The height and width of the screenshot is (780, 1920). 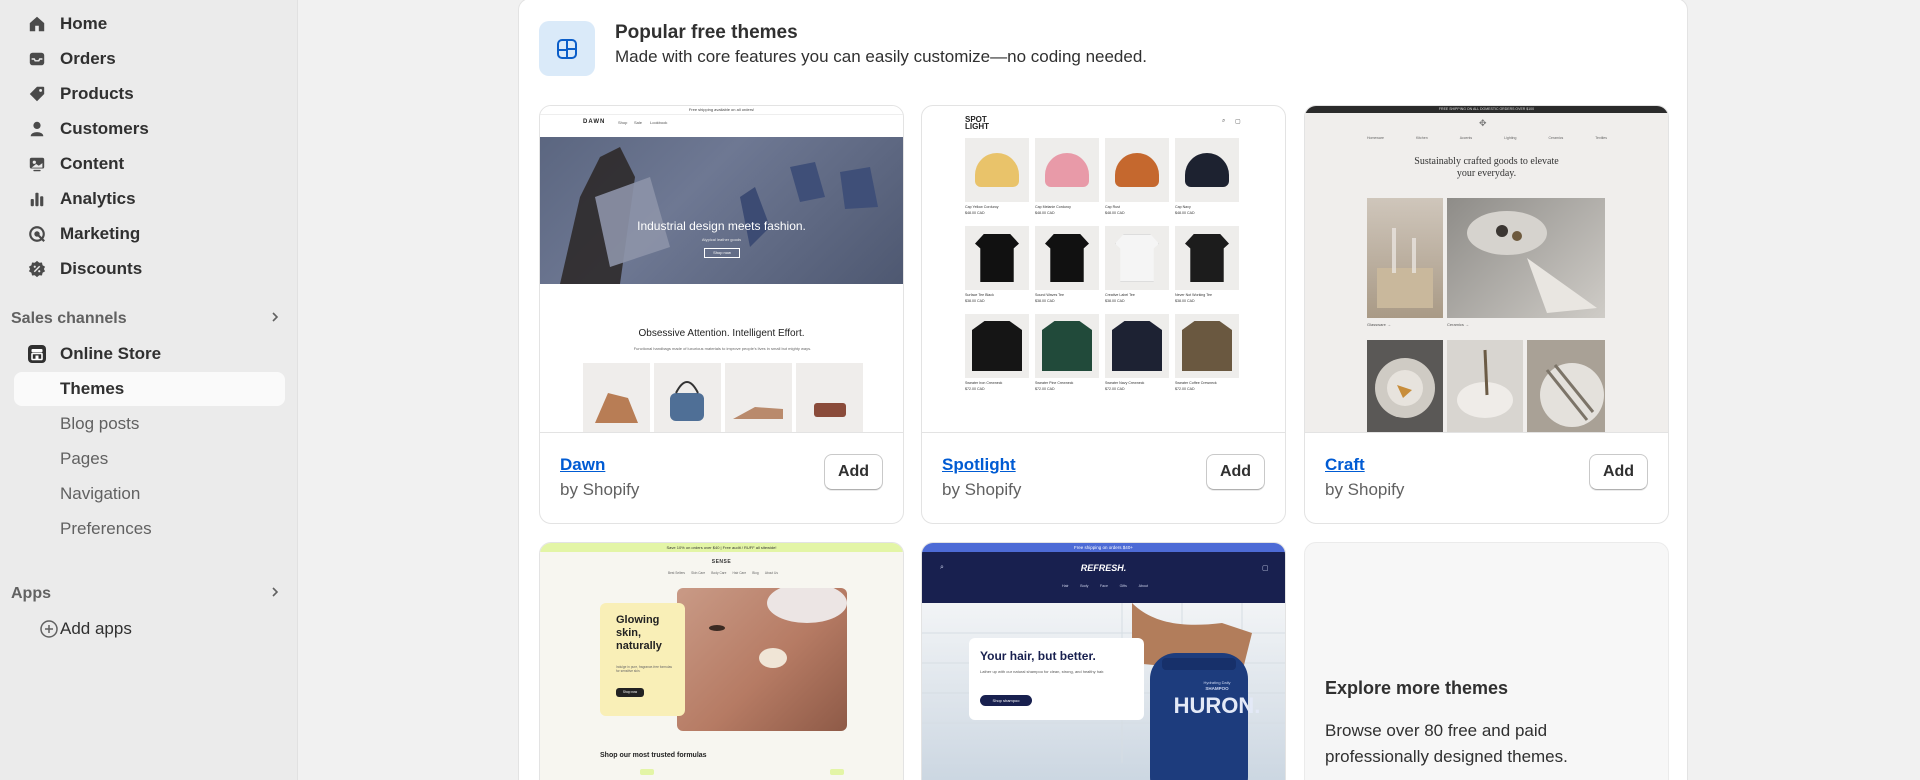 What do you see at coordinates (721, 562) in the screenshot?
I see `preview-logo: SENSE` at bounding box center [721, 562].